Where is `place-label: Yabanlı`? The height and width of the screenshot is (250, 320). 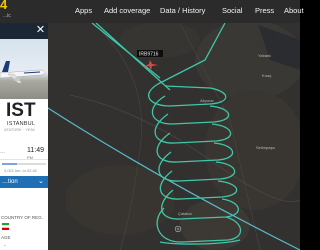
place-label: Yabanlı is located at coordinates (264, 55).